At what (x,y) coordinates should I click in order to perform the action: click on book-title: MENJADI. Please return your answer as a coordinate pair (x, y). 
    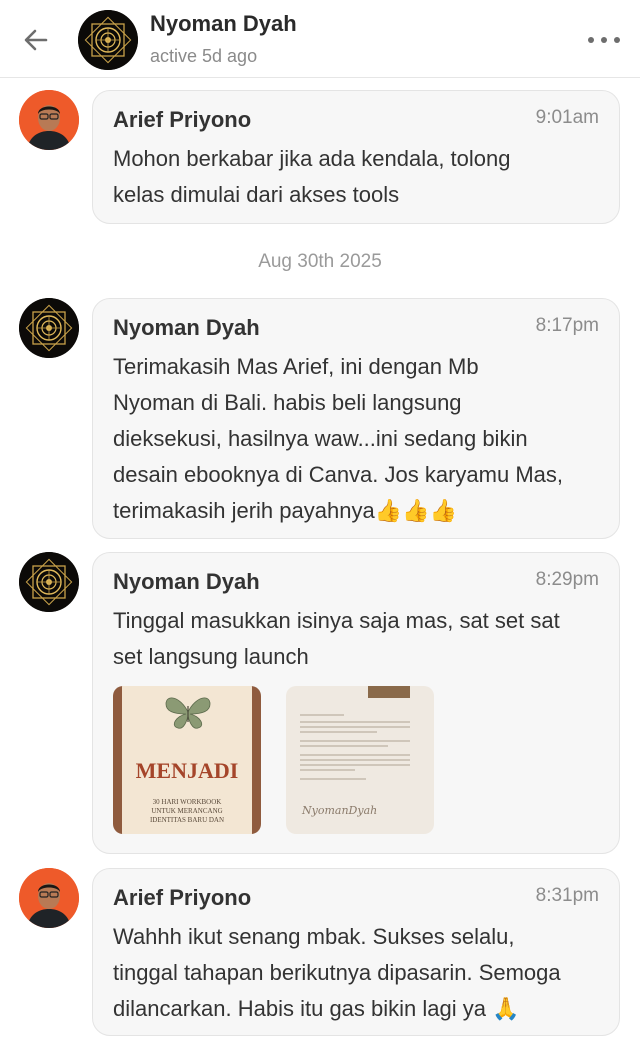
    Looking at the image, I should click on (187, 770).